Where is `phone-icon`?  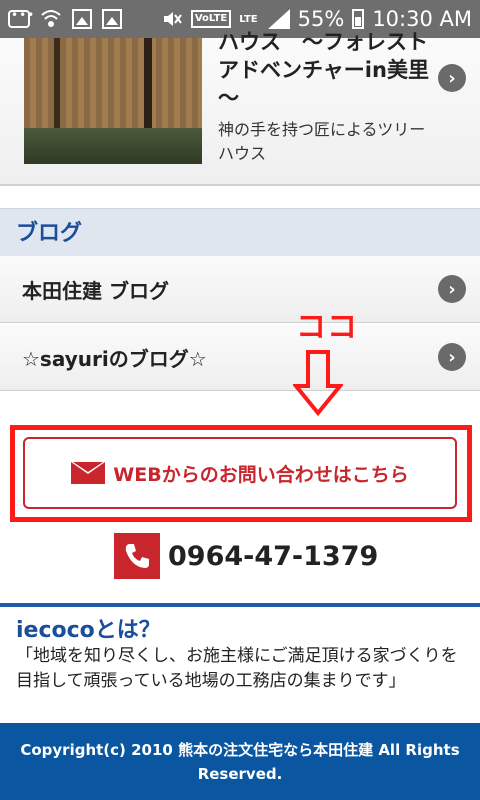 phone-icon is located at coordinates (137, 556).